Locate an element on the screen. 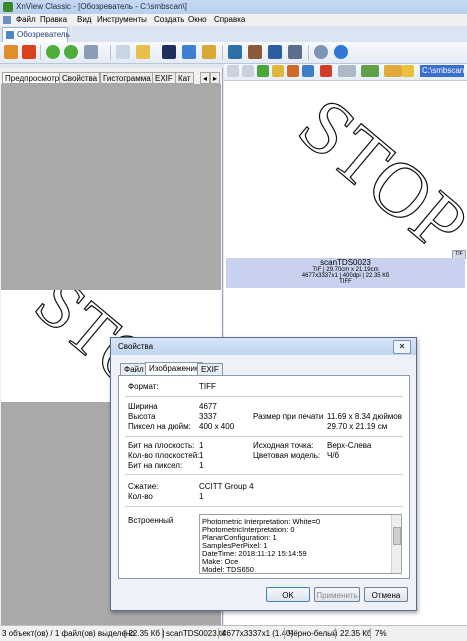 This screenshot has width=467, height=641. help-icon is located at coordinates (341, 52).